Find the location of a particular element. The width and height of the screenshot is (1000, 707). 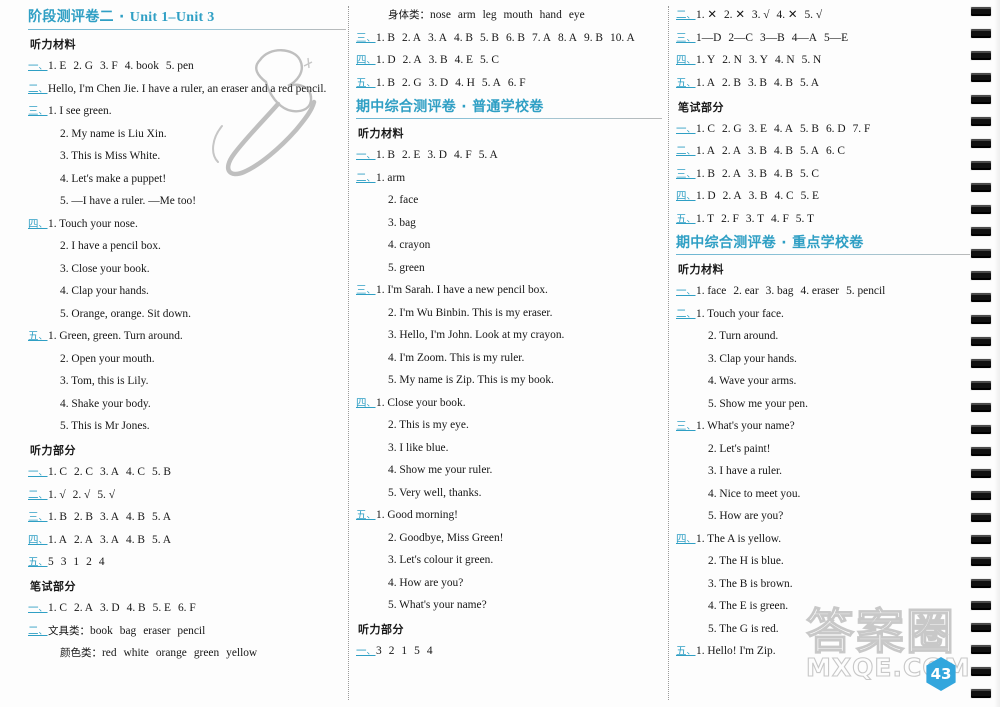

answer-text: 4. Let's make a puppet! is located at coordinates (113, 178).